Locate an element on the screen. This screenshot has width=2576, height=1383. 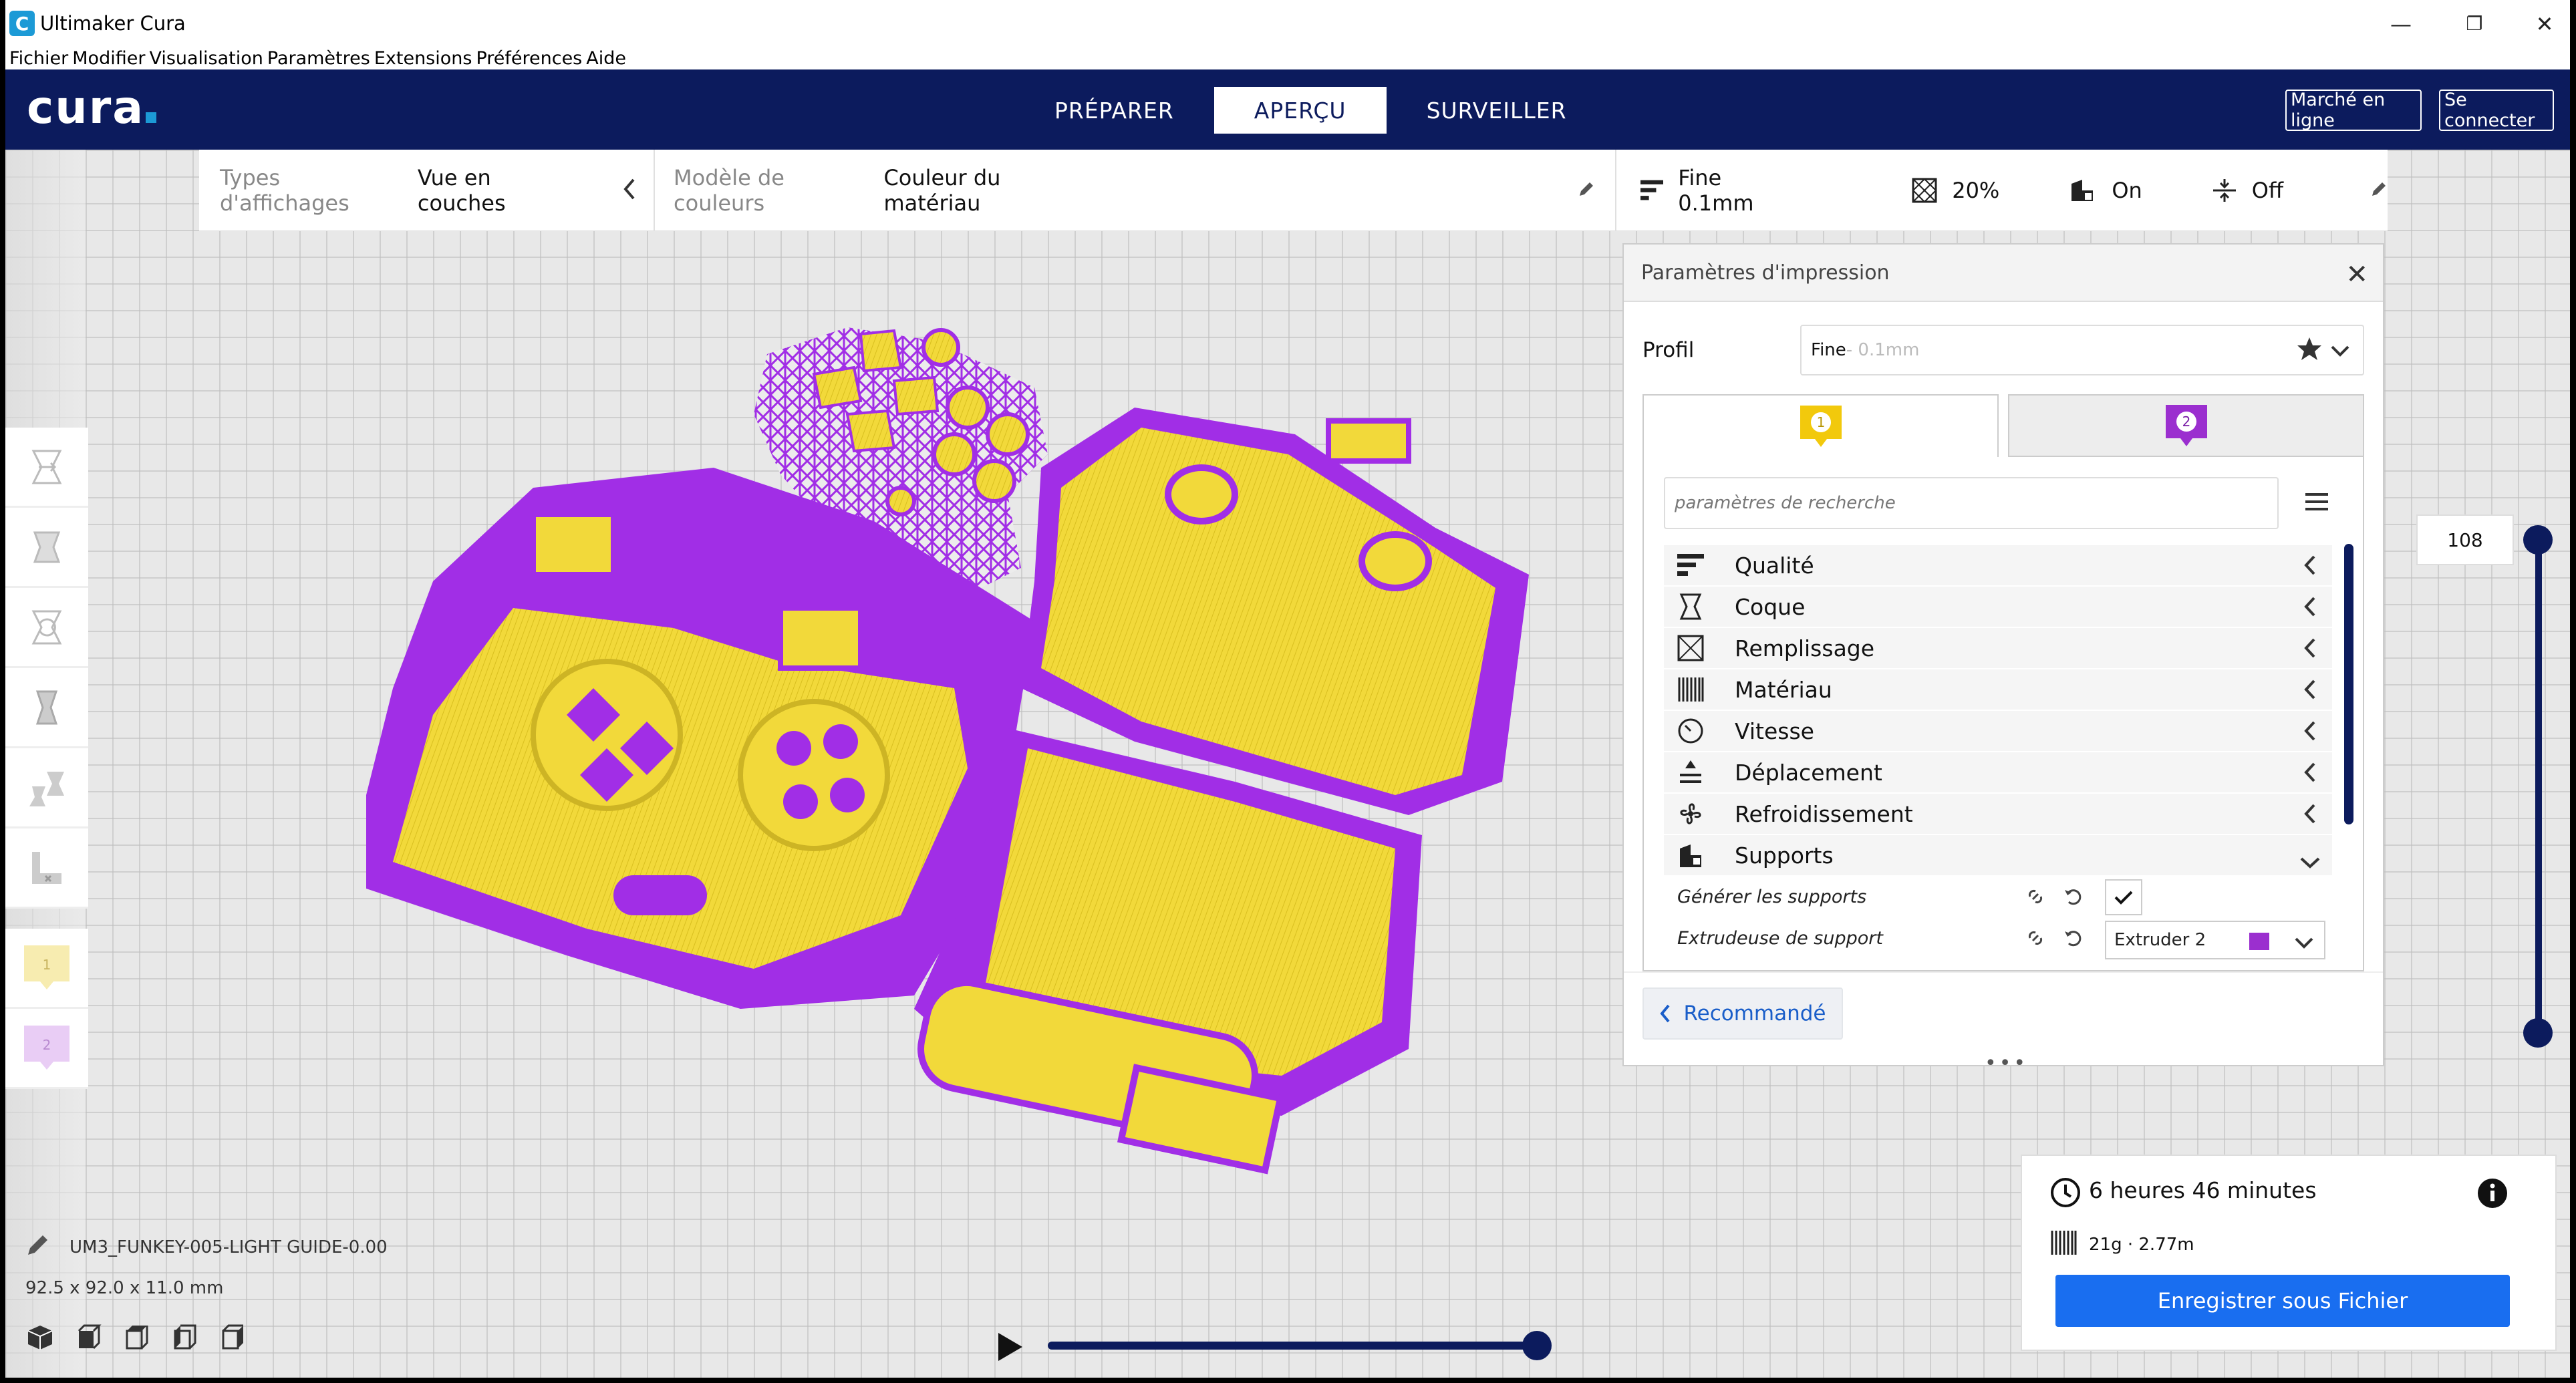
support-blocker-button is located at coordinates (46, 868).